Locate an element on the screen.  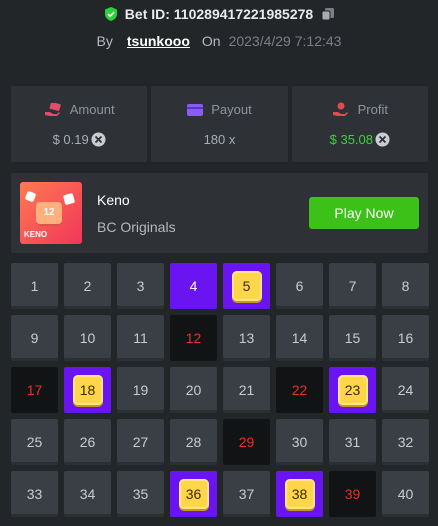
keno-cell: 37 is located at coordinates (246, 494).